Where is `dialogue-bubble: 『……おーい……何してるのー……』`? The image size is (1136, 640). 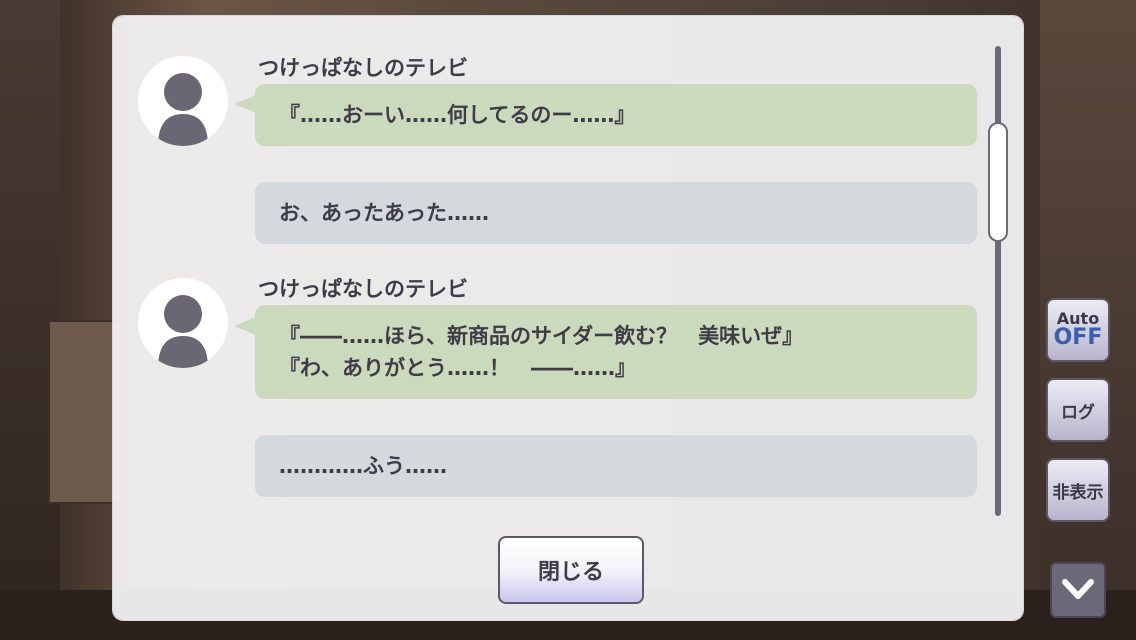 dialogue-bubble: 『……おーい……何してるのー……』 is located at coordinates (616, 115).